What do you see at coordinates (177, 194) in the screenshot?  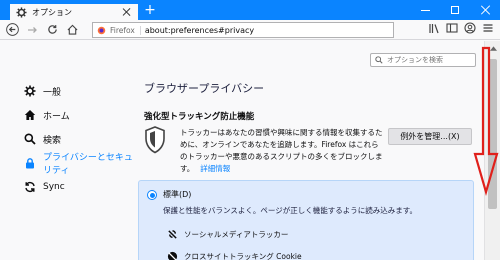 I see `standard-label: 標準(D)` at bounding box center [177, 194].